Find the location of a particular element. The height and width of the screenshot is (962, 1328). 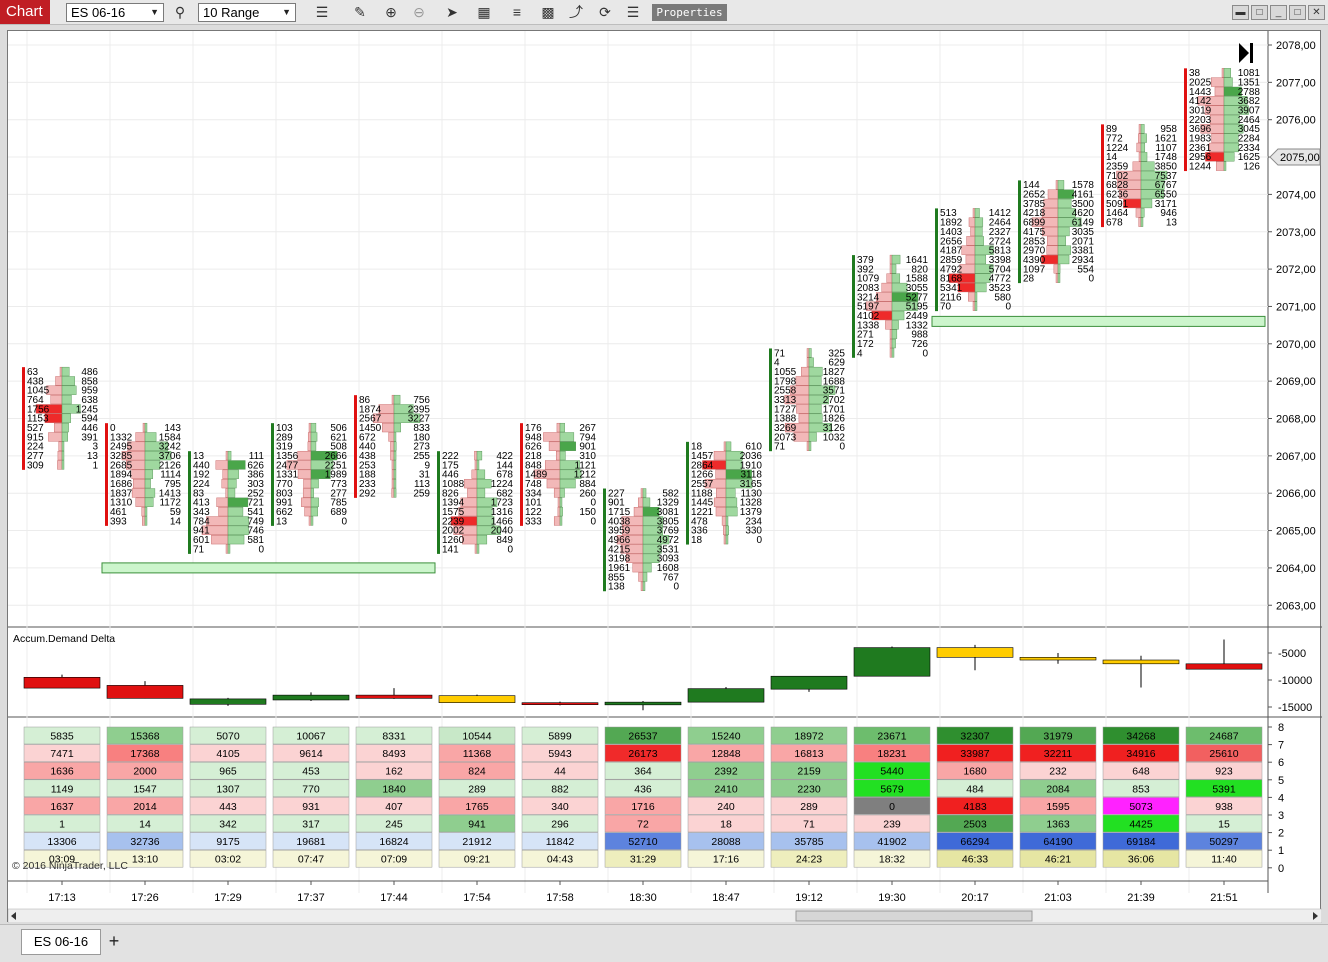

bid-volume-label: 309 is located at coordinates (35, 465).